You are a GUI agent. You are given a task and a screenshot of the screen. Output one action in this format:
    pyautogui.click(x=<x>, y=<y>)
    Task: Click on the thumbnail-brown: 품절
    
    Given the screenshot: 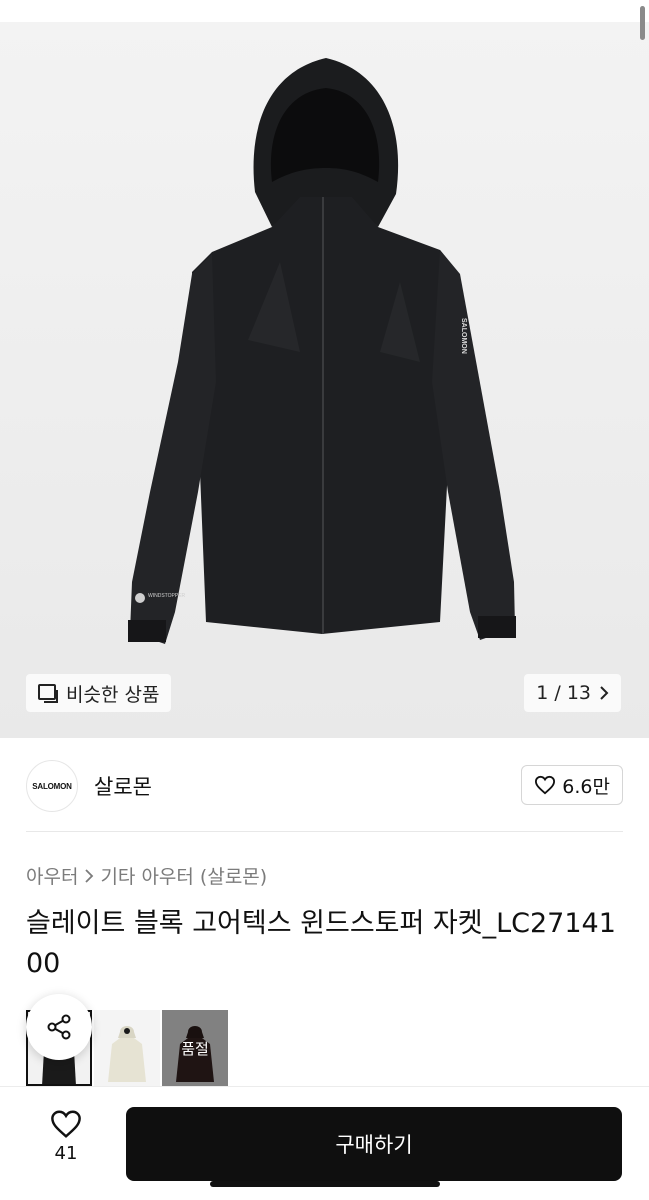 What is the action you would take?
    pyautogui.click(x=195, y=1048)
    